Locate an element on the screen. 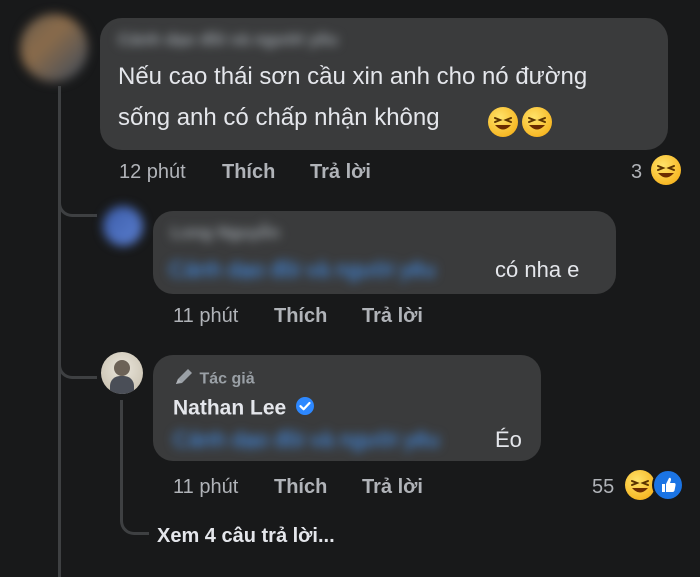  reply-2-time: 11 phút is located at coordinates (205, 487).